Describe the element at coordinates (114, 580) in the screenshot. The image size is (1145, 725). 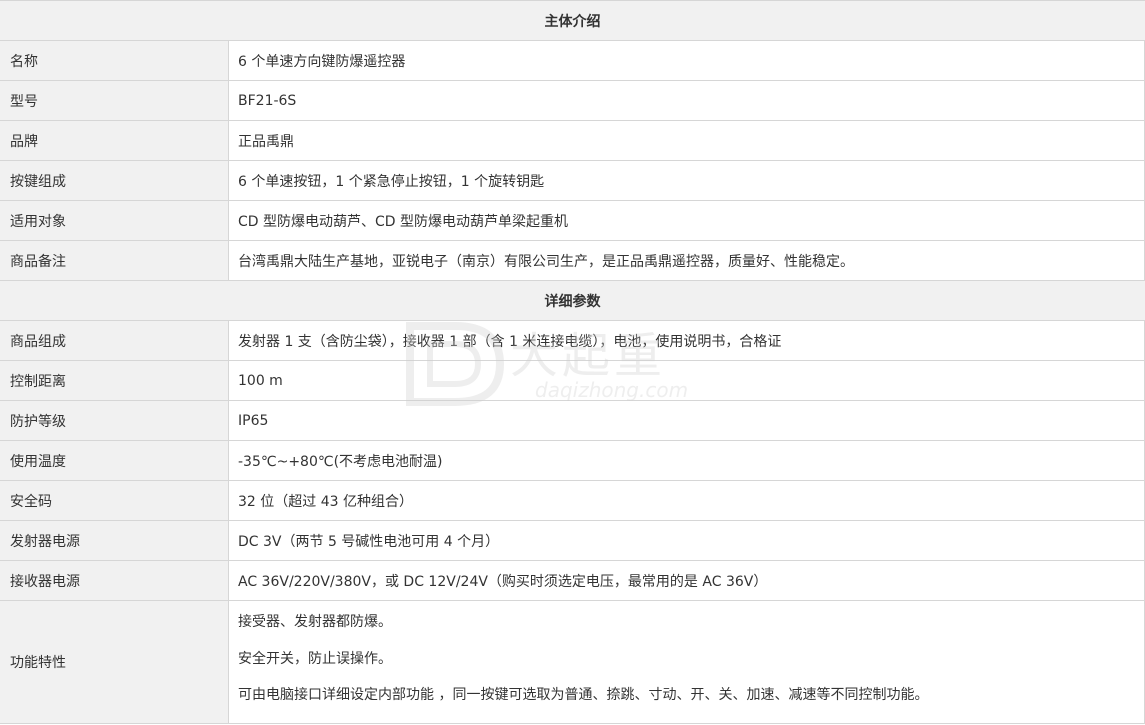
I see `row-label: 接收器电源` at that location.